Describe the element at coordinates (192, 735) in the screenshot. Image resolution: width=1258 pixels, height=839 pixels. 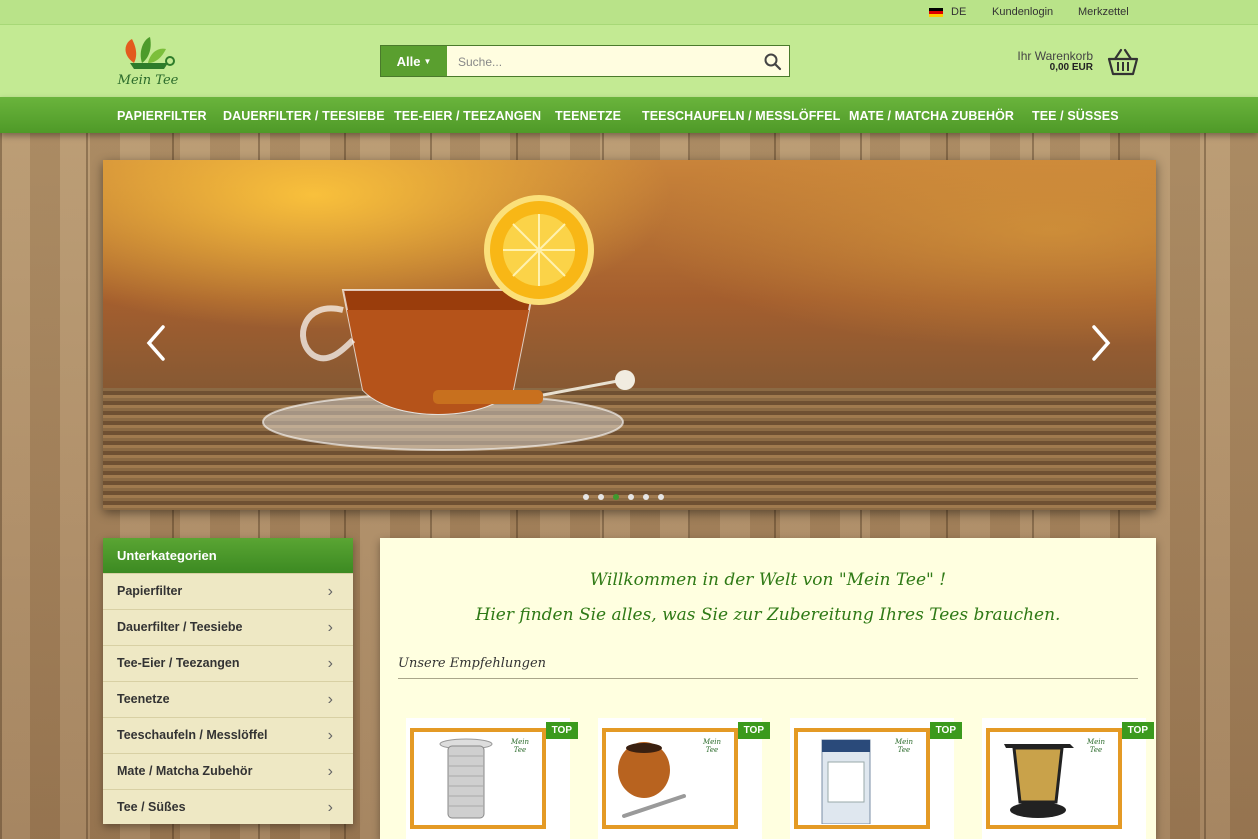
I see `sidebar-item-label: Teeschaufeln / Messlöffel` at that location.